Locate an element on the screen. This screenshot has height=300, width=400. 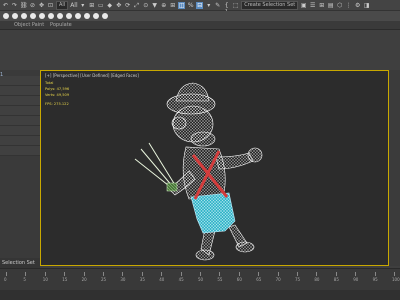
ribbon-bar is located at coordinates (200, 16).